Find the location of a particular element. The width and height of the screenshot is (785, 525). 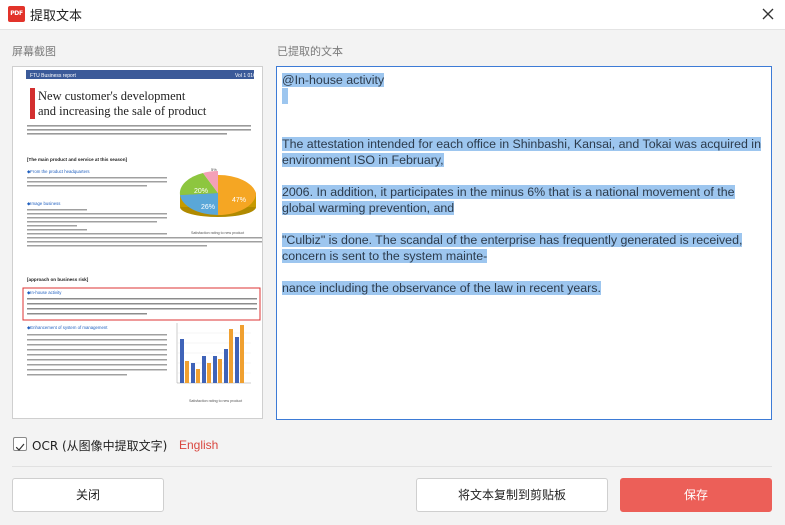

pie-label-2: 26% is located at coordinates (208, 207).